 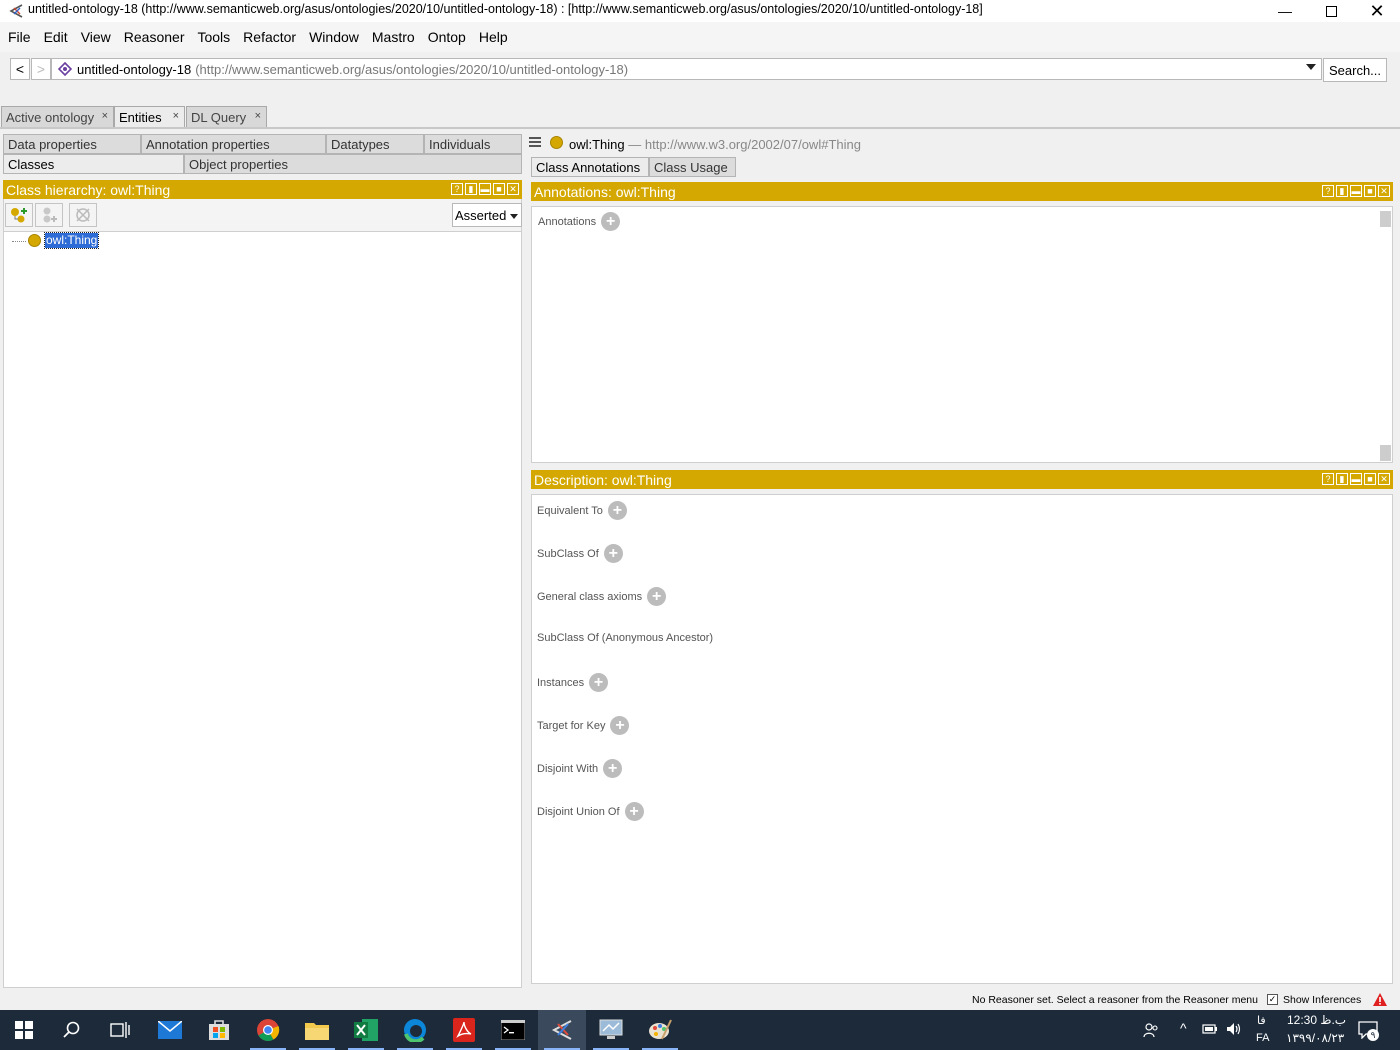 I want to click on add-key-button: +, so click(x=620, y=725).